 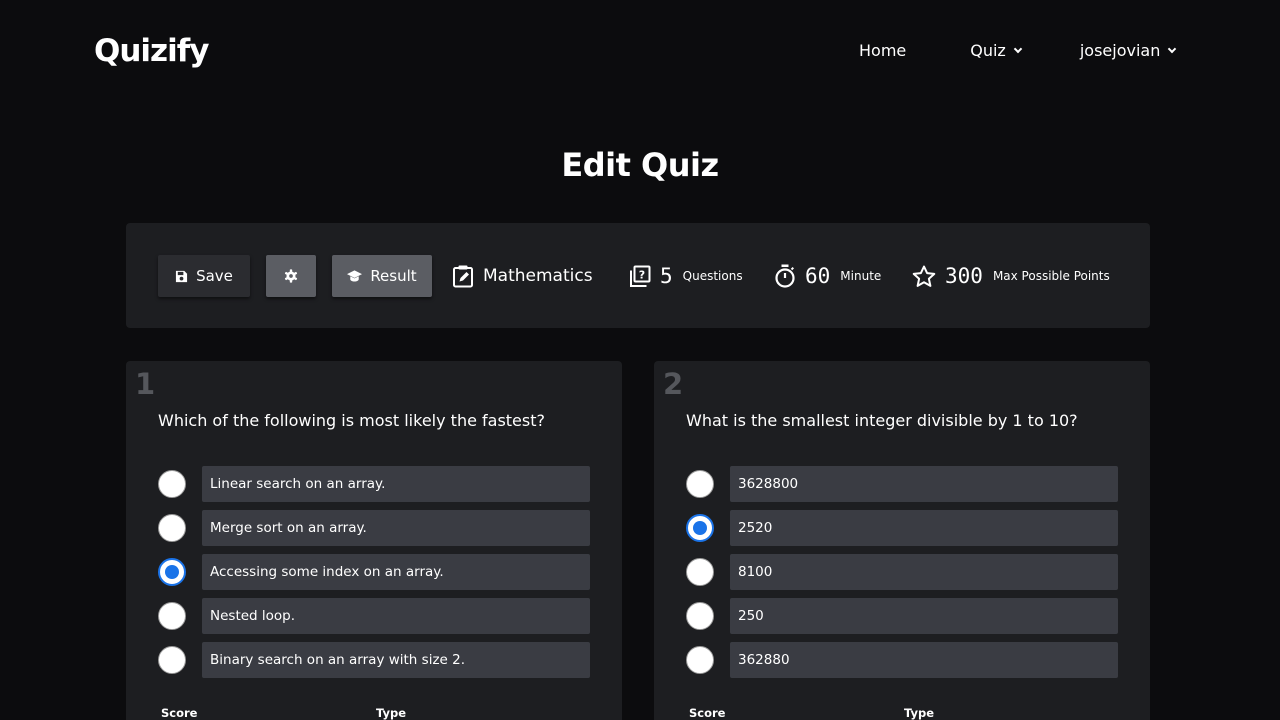 What do you see at coordinates (924, 484) in the screenshot?
I see `answer-input: 3628800` at bounding box center [924, 484].